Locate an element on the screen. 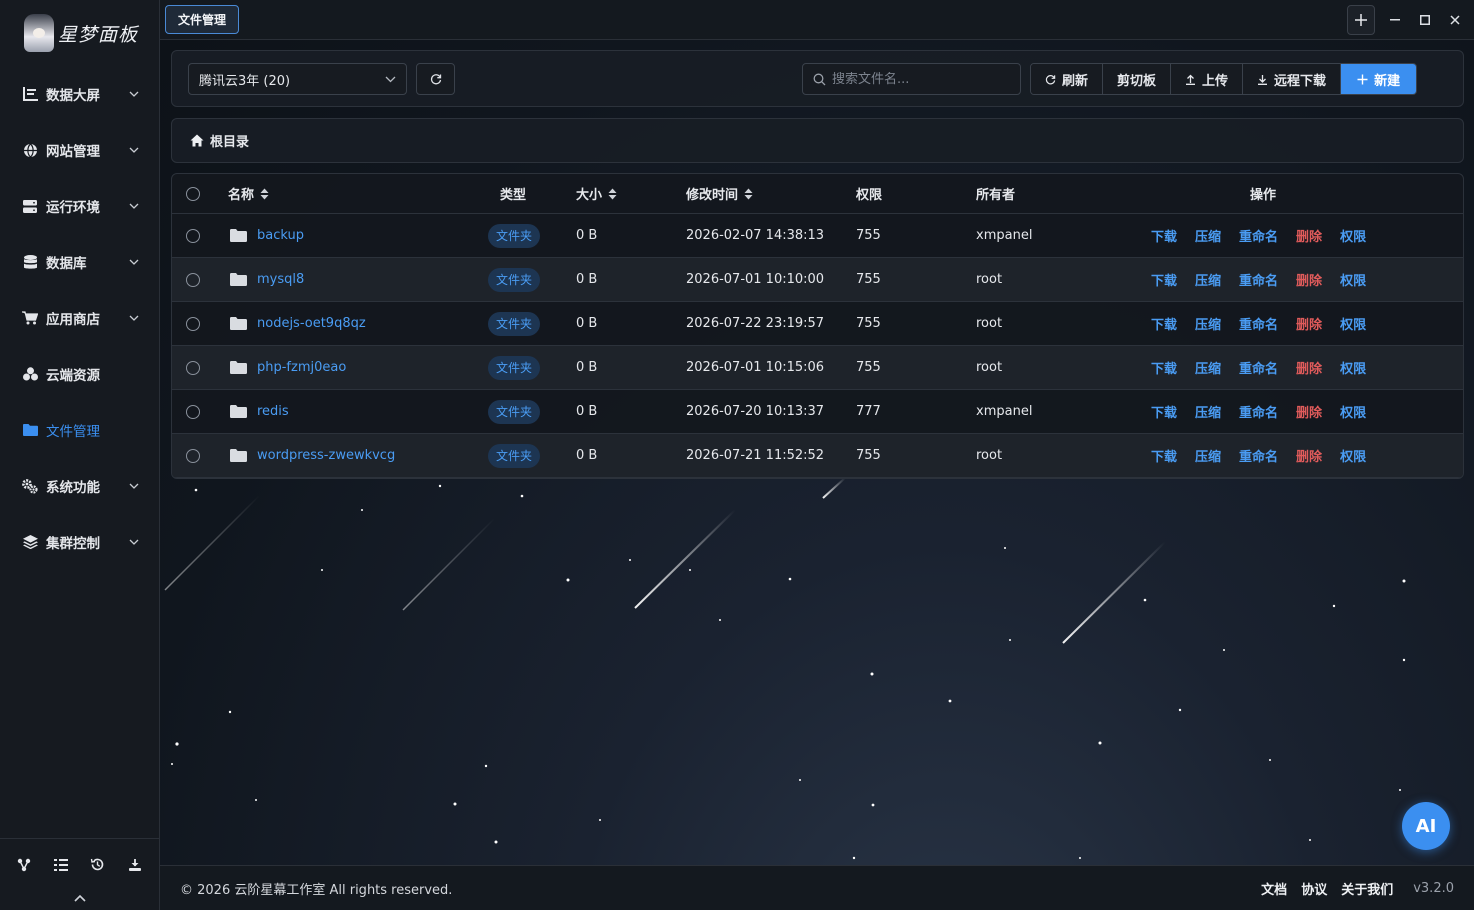  sidebar-item-5: 云端资源 is located at coordinates (79, 374).